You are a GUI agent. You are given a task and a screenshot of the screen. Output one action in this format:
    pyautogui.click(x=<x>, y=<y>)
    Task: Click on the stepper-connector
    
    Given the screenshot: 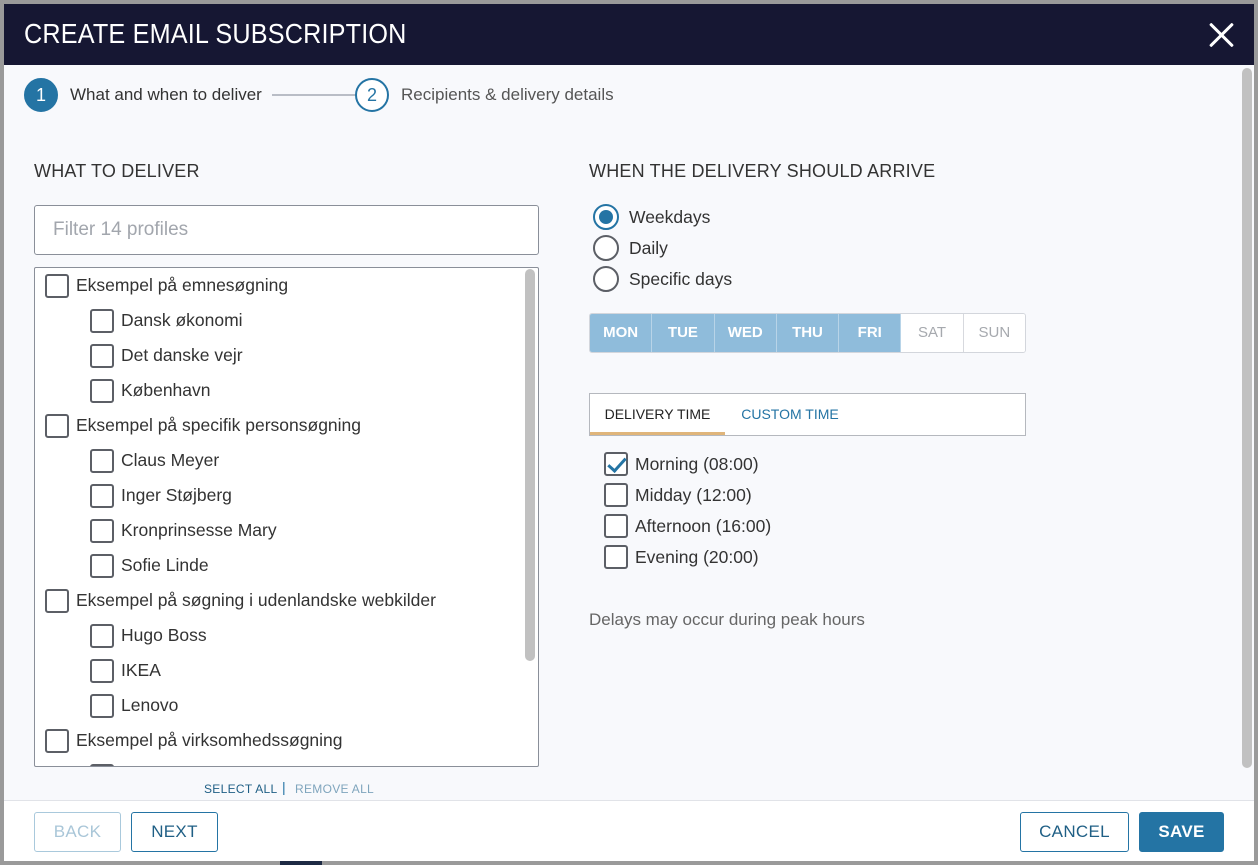 What is the action you would take?
    pyautogui.click(x=314, y=95)
    